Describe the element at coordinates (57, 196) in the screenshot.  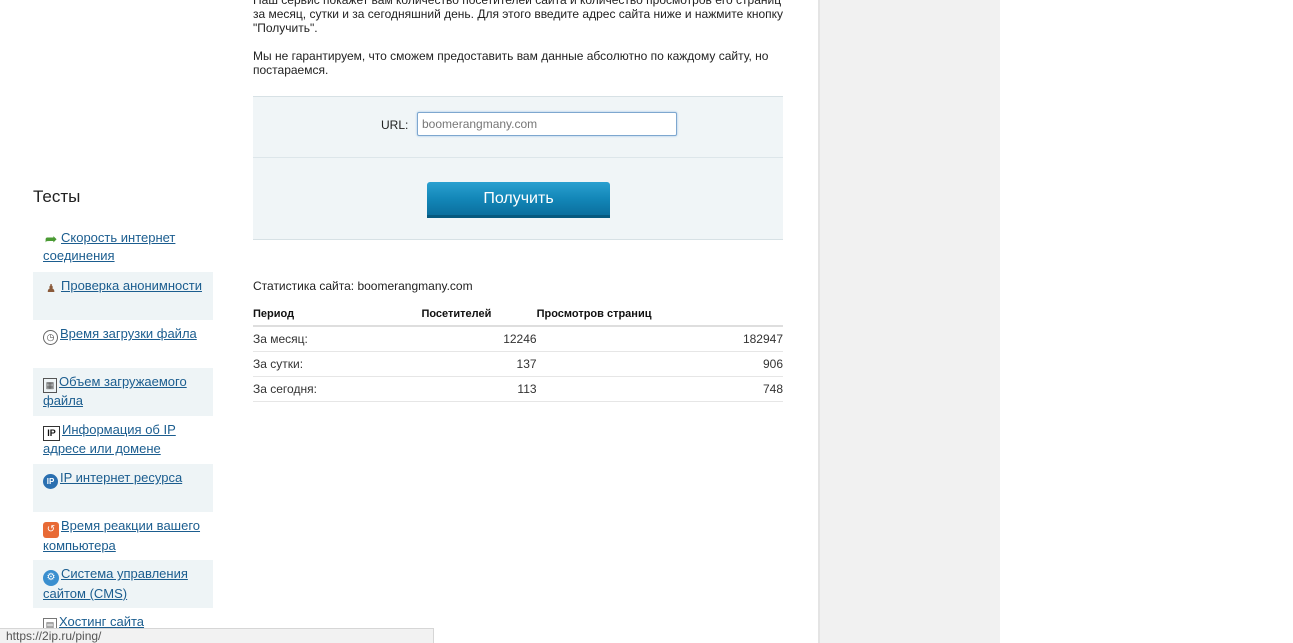
I see `sidebar-title: Тесты` at that location.